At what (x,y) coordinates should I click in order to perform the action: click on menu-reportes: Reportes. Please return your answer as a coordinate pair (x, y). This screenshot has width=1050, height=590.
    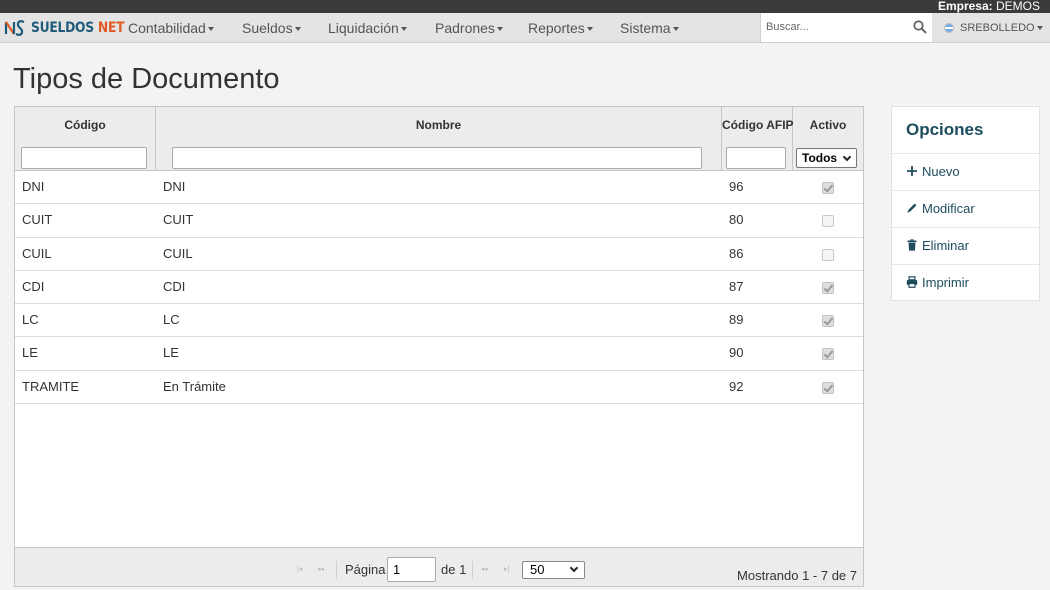
    Looking at the image, I should click on (560, 28).